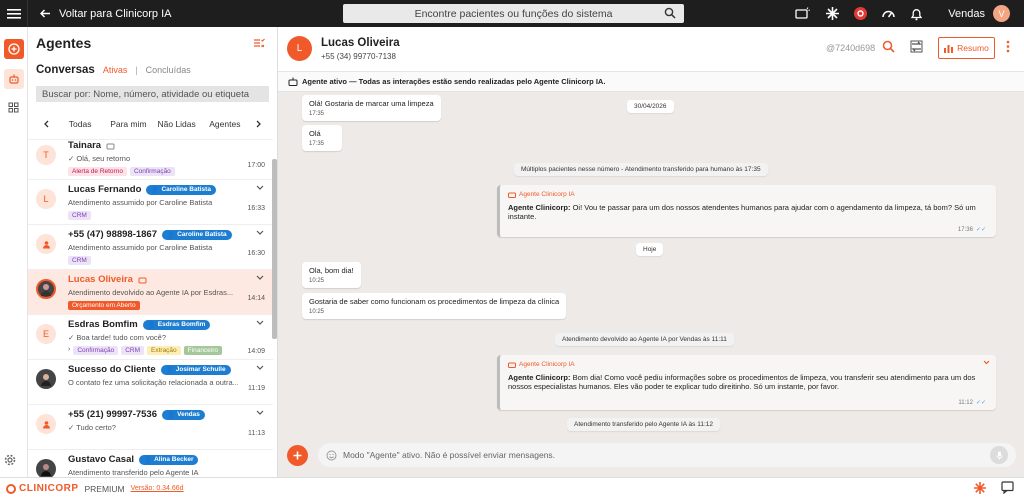 Image resolution: width=1024 pixels, height=499 pixels. What do you see at coordinates (80, 124) in the screenshot?
I see `filter-all: Todas` at bounding box center [80, 124].